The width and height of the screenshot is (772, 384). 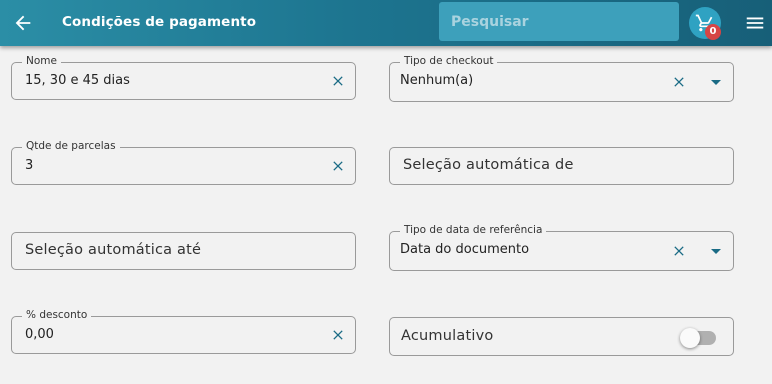 I want to click on arrow-left-icon, so click(x=23, y=23).